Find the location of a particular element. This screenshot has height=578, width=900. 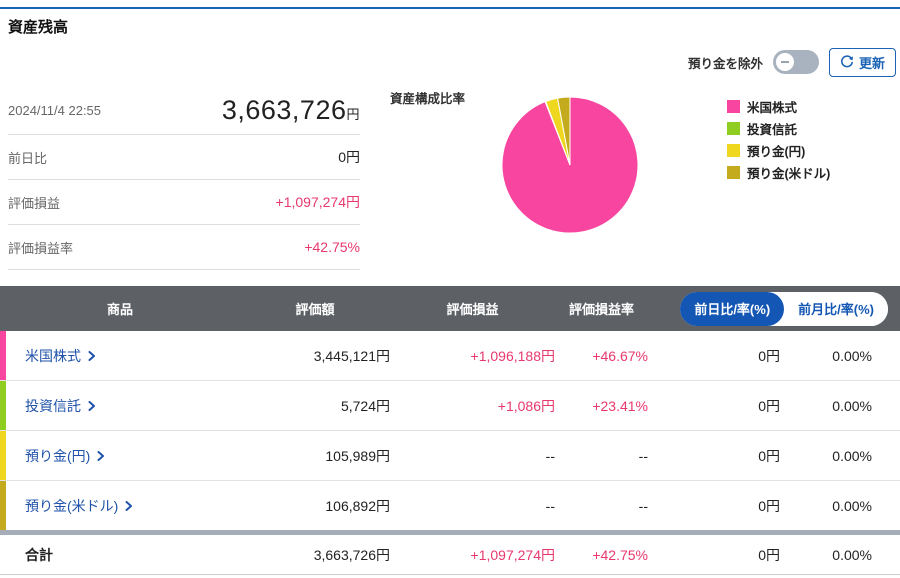

profit-loss: +1,086円 is located at coordinates (526, 405).